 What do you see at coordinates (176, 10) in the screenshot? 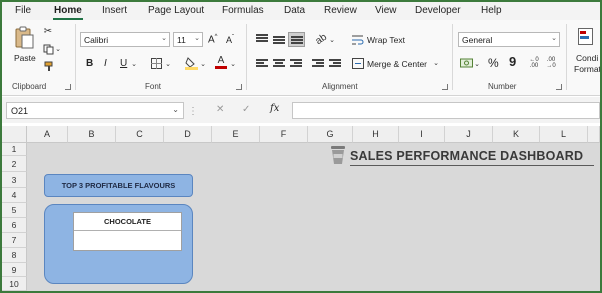
I see `tab-page-layout: Page Layout` at bounding box center [176, 10].